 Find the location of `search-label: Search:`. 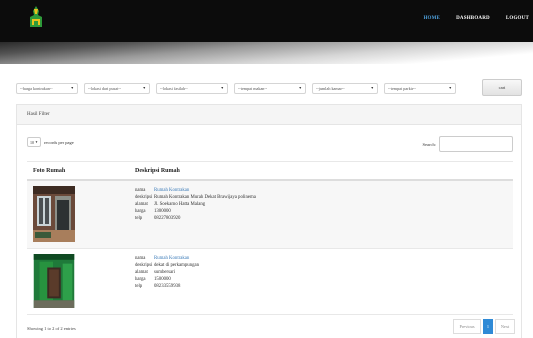

search-label: Search: is located at coordinates (429, 144).